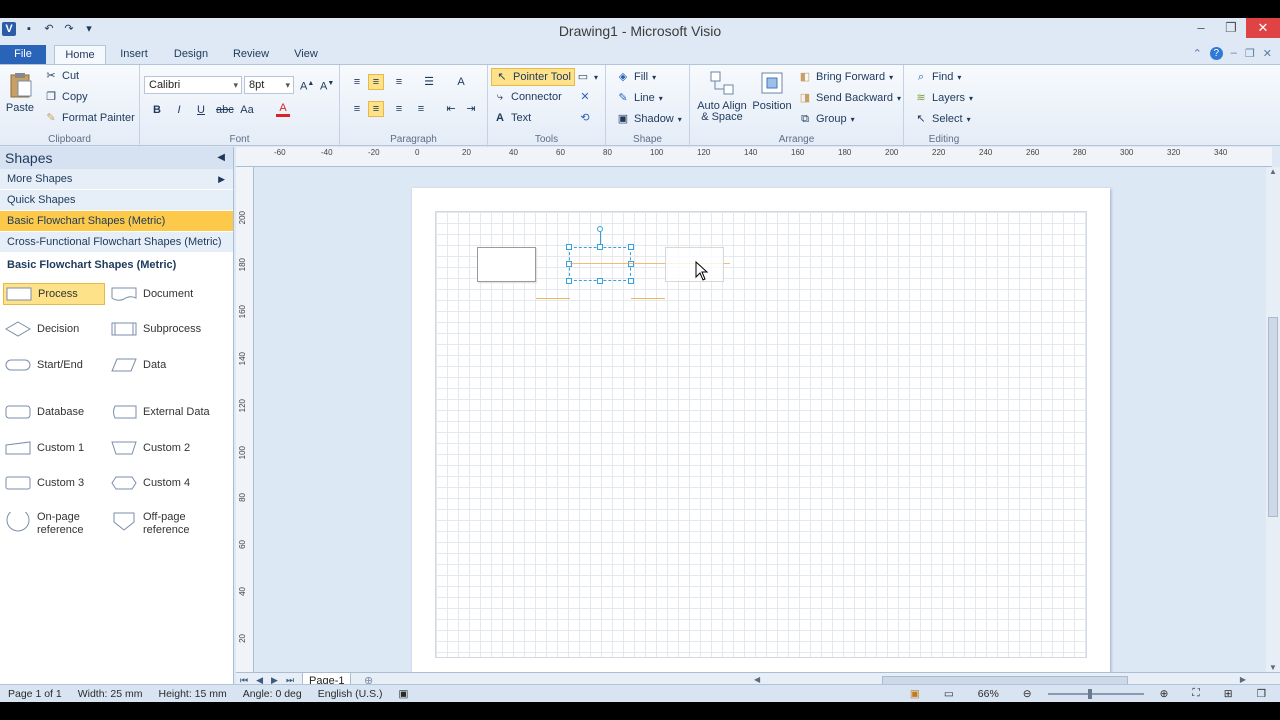  What do you see at coordinates (915, 694) in the screenshot?
I see `full-page-view-icon: ▣` at bounding box center [915, 694].